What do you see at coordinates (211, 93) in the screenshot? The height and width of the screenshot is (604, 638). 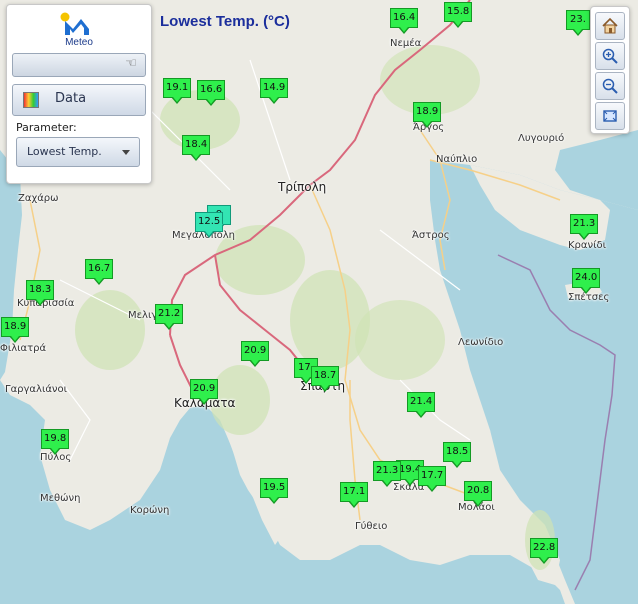 I see `station-marker: 16.6` at bounding box center [211, 93].